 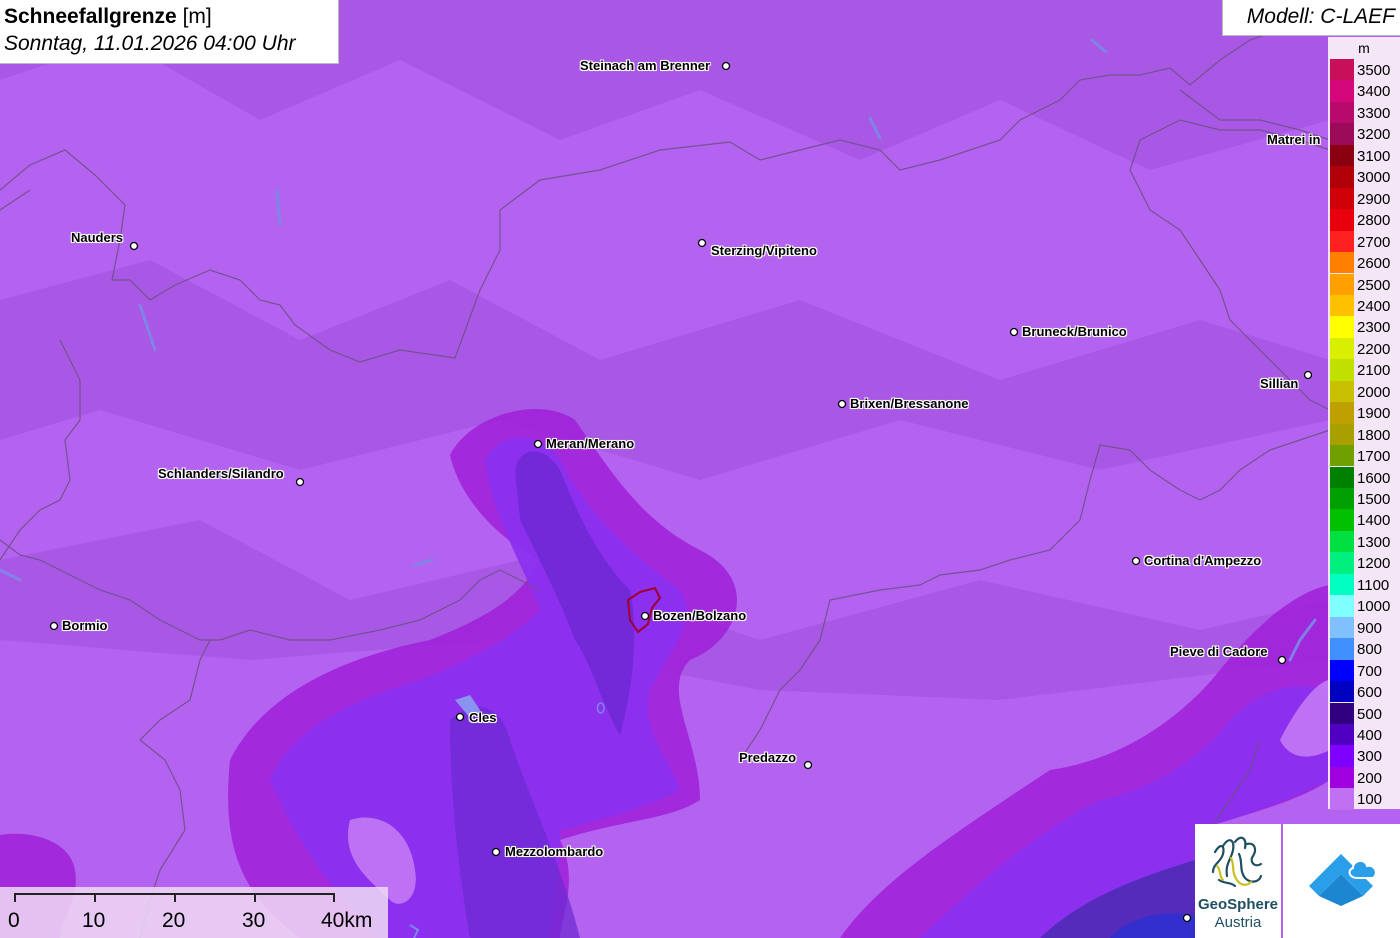 I want to click on legend-entry: 3300, so click(x=1365, y=112).